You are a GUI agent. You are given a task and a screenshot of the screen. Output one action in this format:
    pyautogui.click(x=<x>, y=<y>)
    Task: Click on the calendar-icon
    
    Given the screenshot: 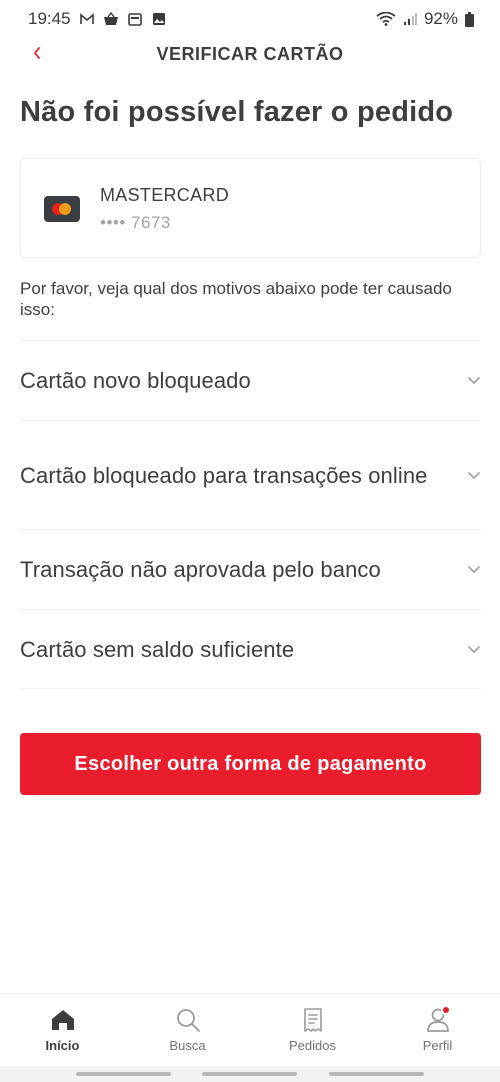 What is the action you would take?
    pyautogui.click(x=135, y=19)
    